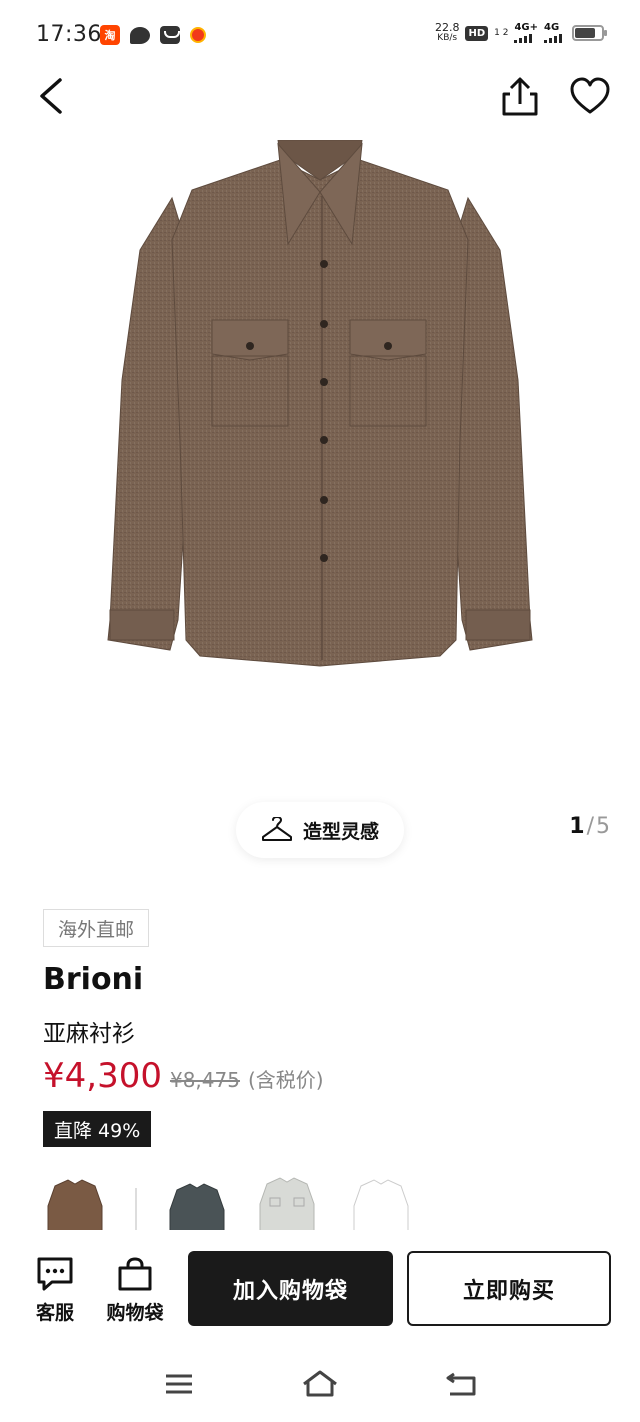 The image size is (640, 1422). I want to click on share-icon, so click(520, 96).